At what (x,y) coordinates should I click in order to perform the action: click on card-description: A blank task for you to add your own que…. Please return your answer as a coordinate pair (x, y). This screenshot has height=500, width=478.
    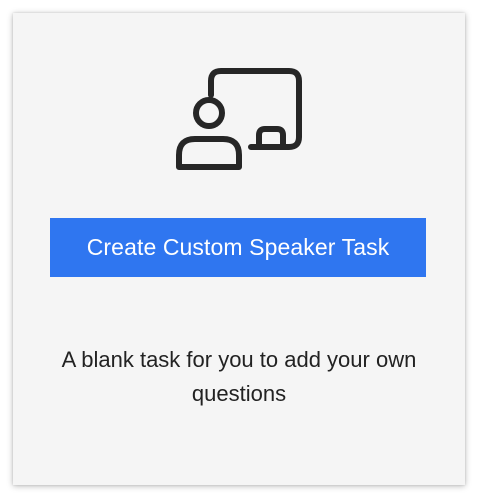
    Looking at the image, I should click on (239, 376).